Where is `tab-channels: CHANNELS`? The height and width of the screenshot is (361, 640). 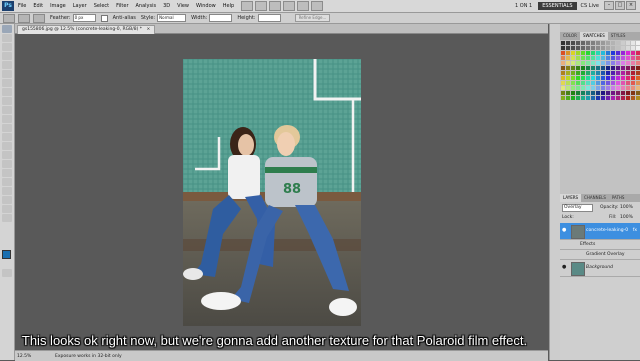 tab-channels: CHANNELS is located at coordinates (595, 198).